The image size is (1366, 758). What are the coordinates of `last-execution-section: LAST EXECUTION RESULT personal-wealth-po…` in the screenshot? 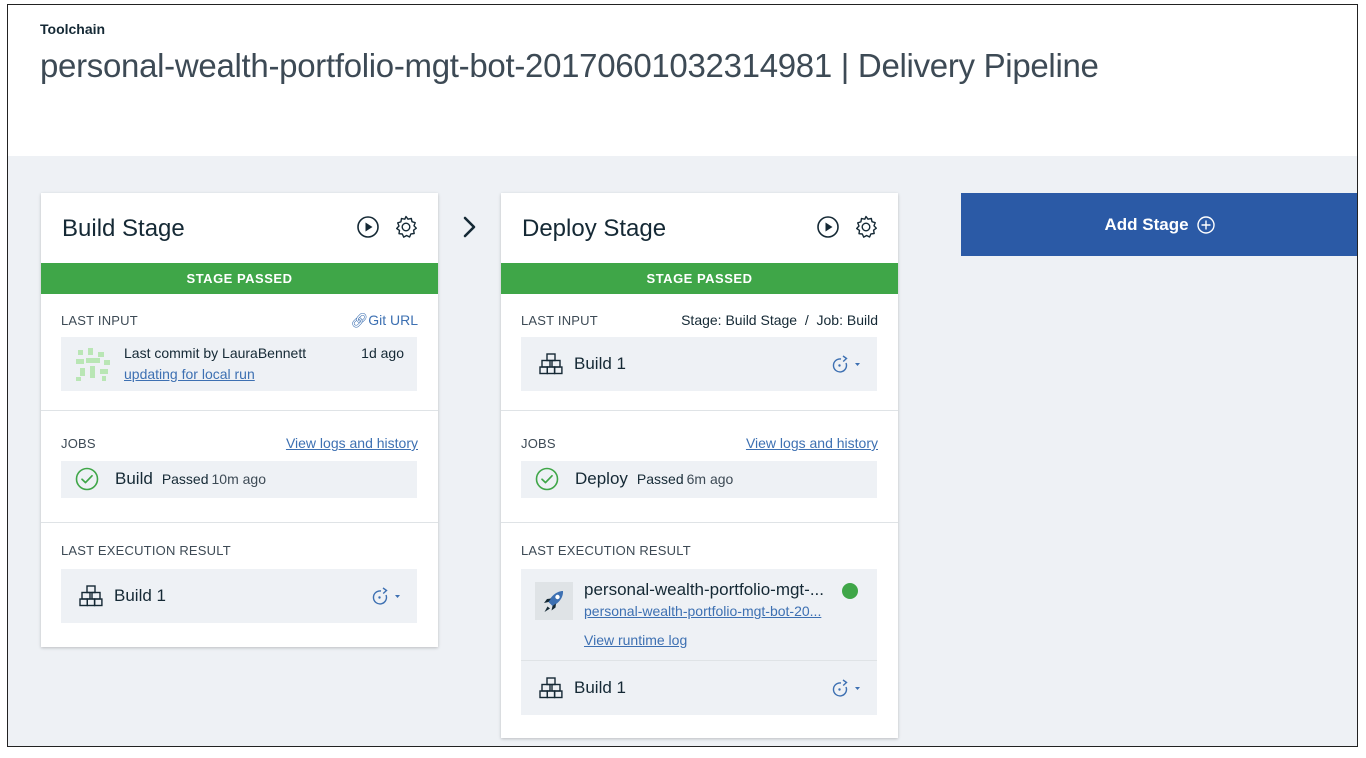 It's located at (699, 630).